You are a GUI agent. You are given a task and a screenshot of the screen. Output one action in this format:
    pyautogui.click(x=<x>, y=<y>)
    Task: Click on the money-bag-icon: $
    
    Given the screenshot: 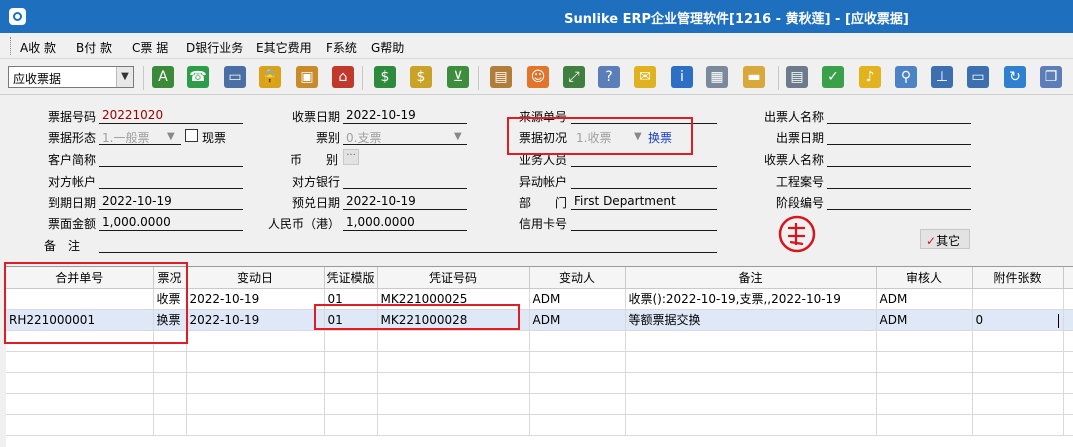 What is the action you would take?
    pyautogui.click(x=421, y=77)
    